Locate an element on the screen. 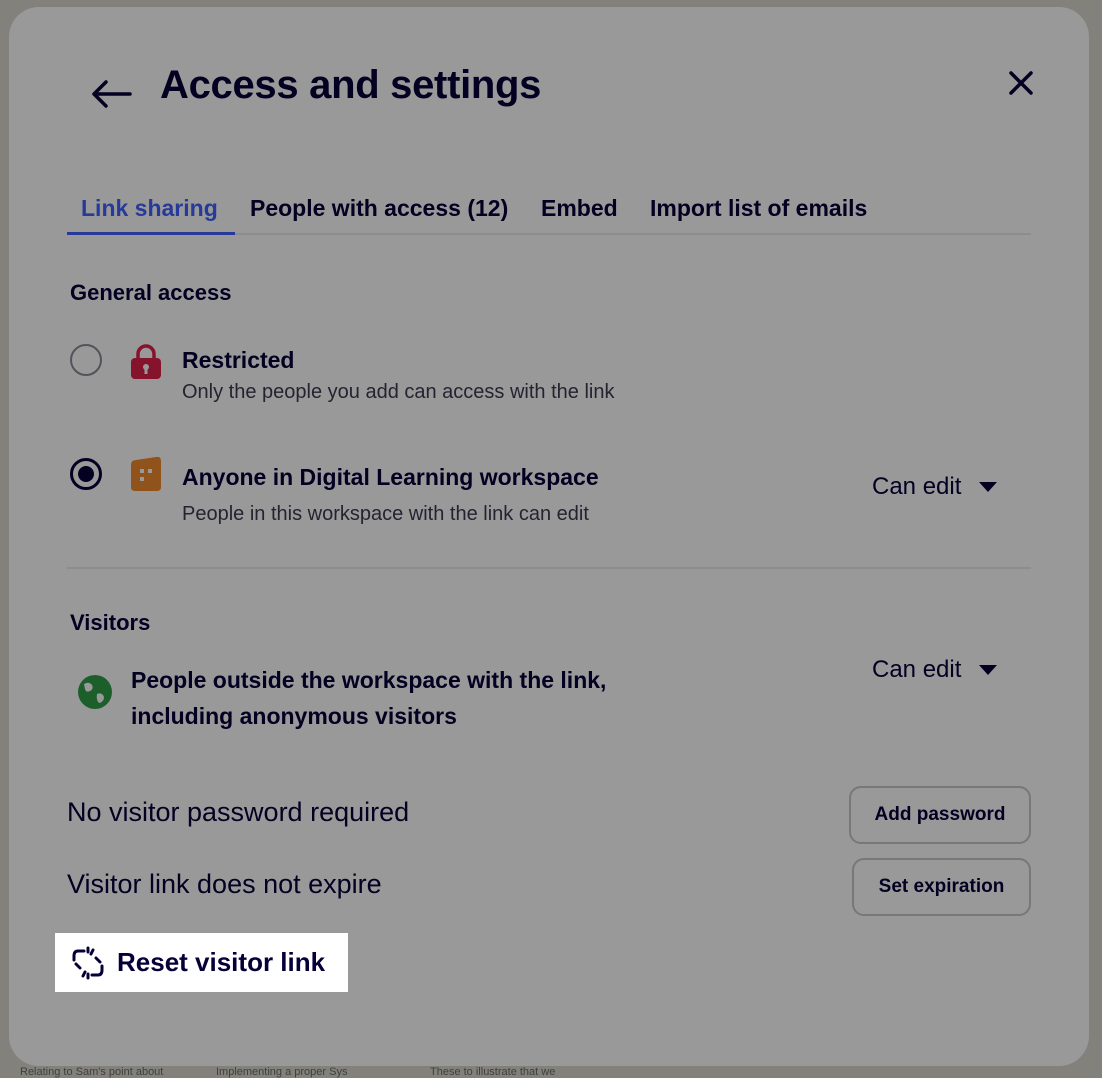  workspace-radio is located at coordinates (86, 474).